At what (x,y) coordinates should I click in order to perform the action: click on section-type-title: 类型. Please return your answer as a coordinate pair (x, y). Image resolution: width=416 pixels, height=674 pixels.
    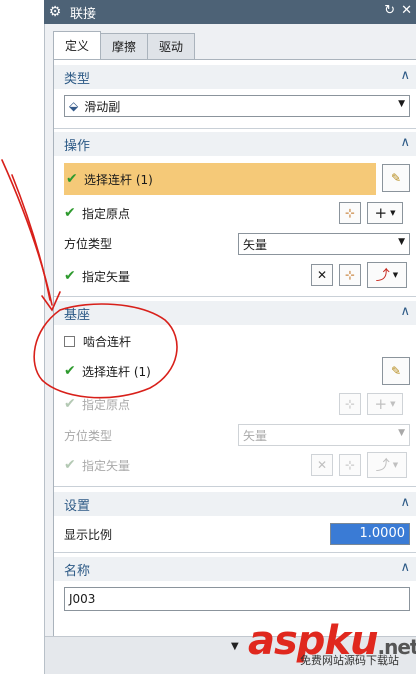
    Looking at the image, I should click on (77, 79).